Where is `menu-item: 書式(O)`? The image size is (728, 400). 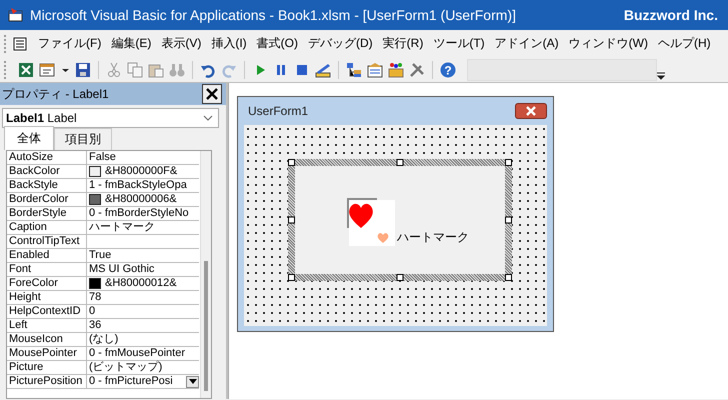
menu-item: 書式(O) is located at coordinates (277, 43).